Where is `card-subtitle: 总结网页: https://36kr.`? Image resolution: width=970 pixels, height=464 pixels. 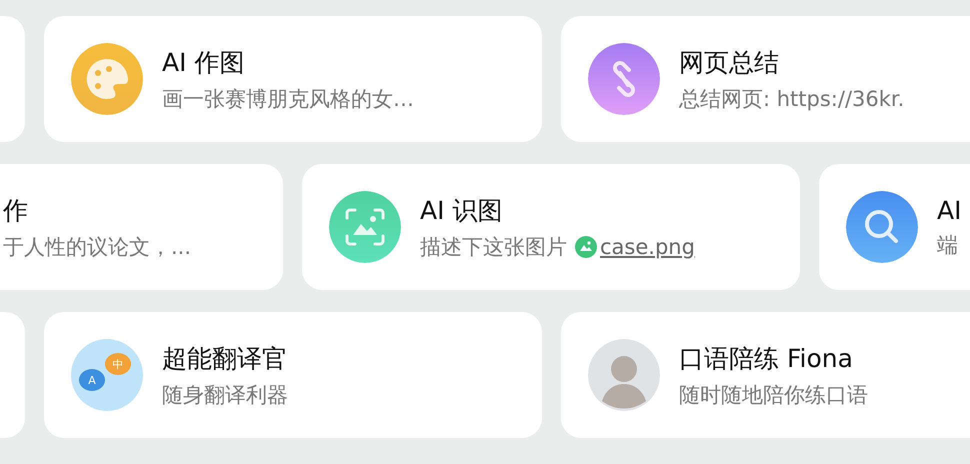 card-subtitle: 总结网页: https://36kr. is located at coordinates (791, 99).